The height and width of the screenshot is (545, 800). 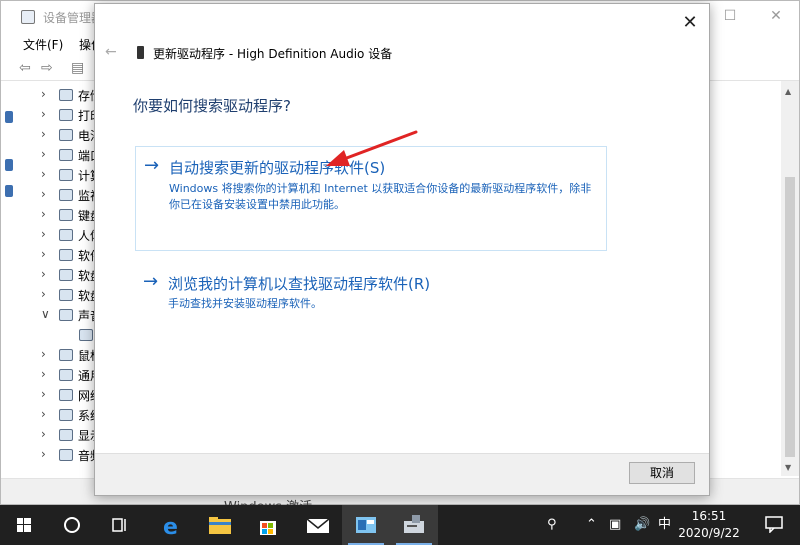 I want to click on mail-envelope-icon, so click(x=318, y=525).